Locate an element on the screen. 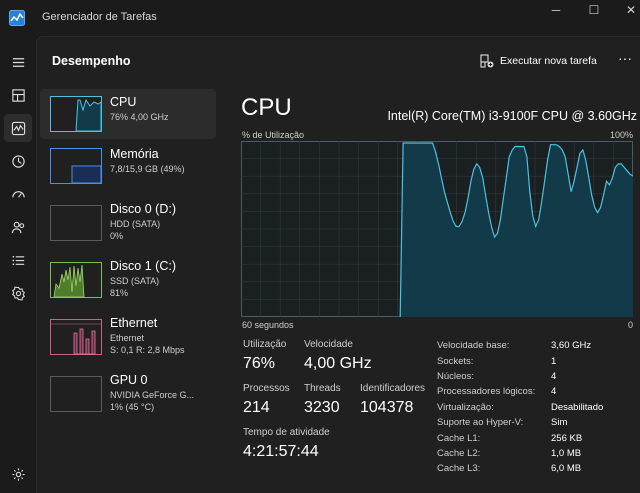  nav-startup-apps is located at coordinates (18, 194).